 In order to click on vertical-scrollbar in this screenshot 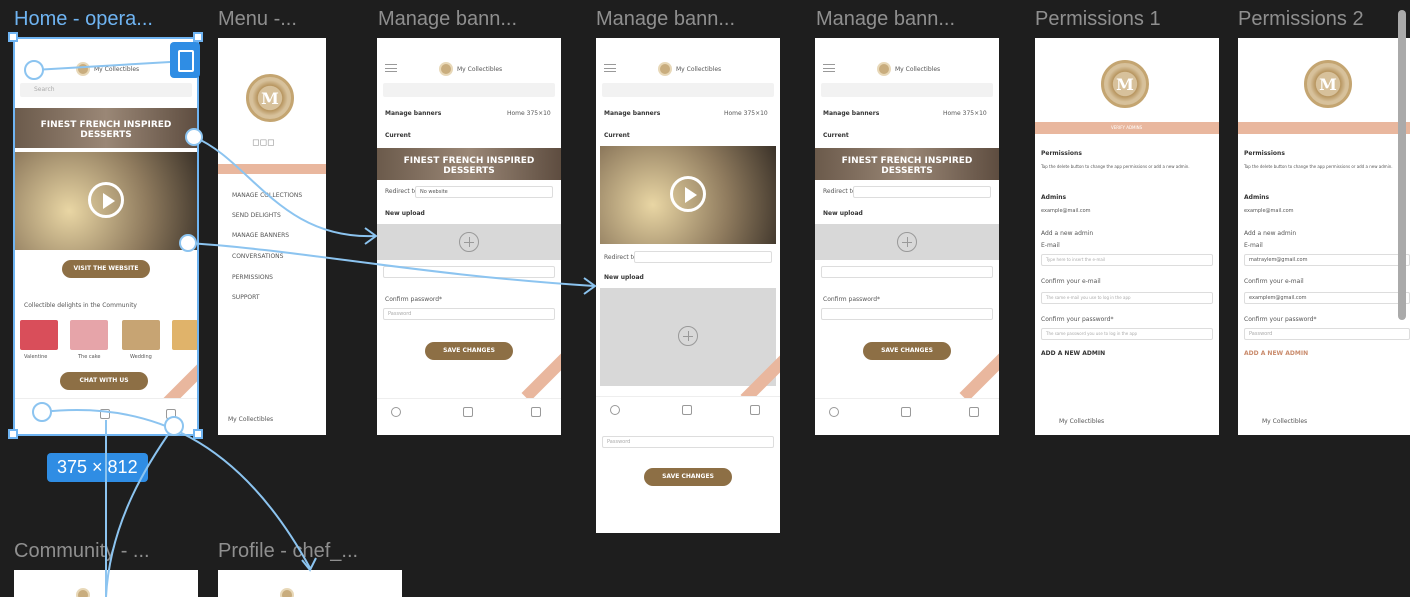, I will do `click(1402, 165)`.